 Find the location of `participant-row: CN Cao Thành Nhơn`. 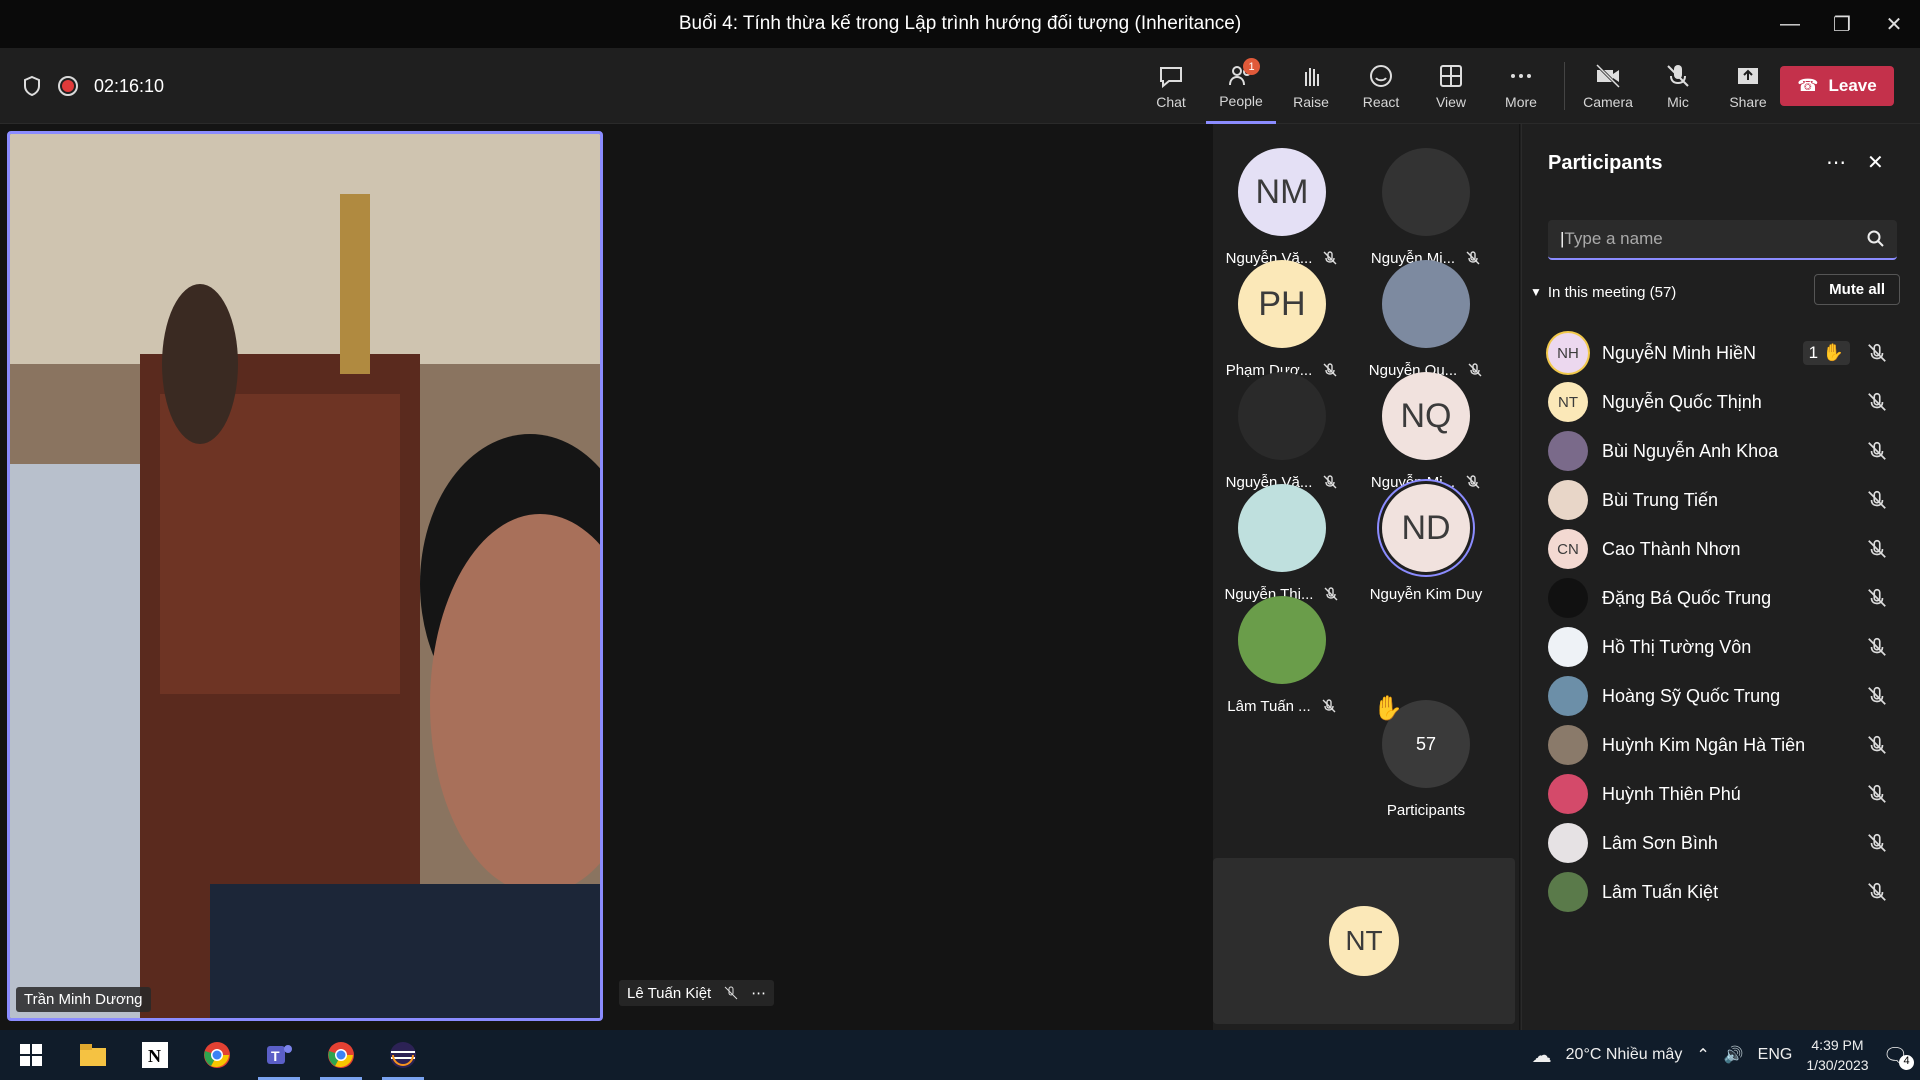

participant-row: CN Cao Thành Nhơn is located at coordinates (1723, 549).